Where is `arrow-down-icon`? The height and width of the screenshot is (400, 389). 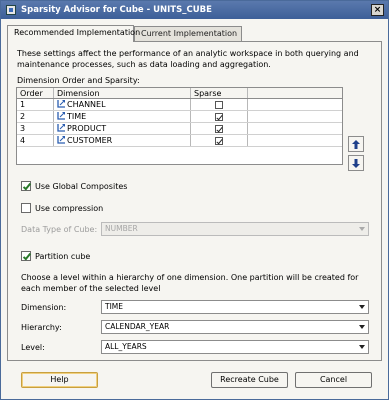 arrow-down-icon is located at coordinates (356, 163).